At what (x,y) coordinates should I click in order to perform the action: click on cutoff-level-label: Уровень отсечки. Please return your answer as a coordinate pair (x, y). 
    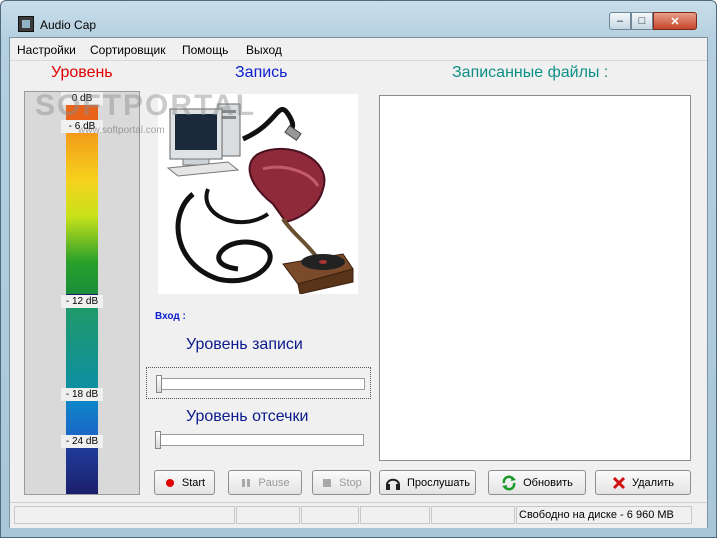
    Looking at the image, I should click on (247, 416).